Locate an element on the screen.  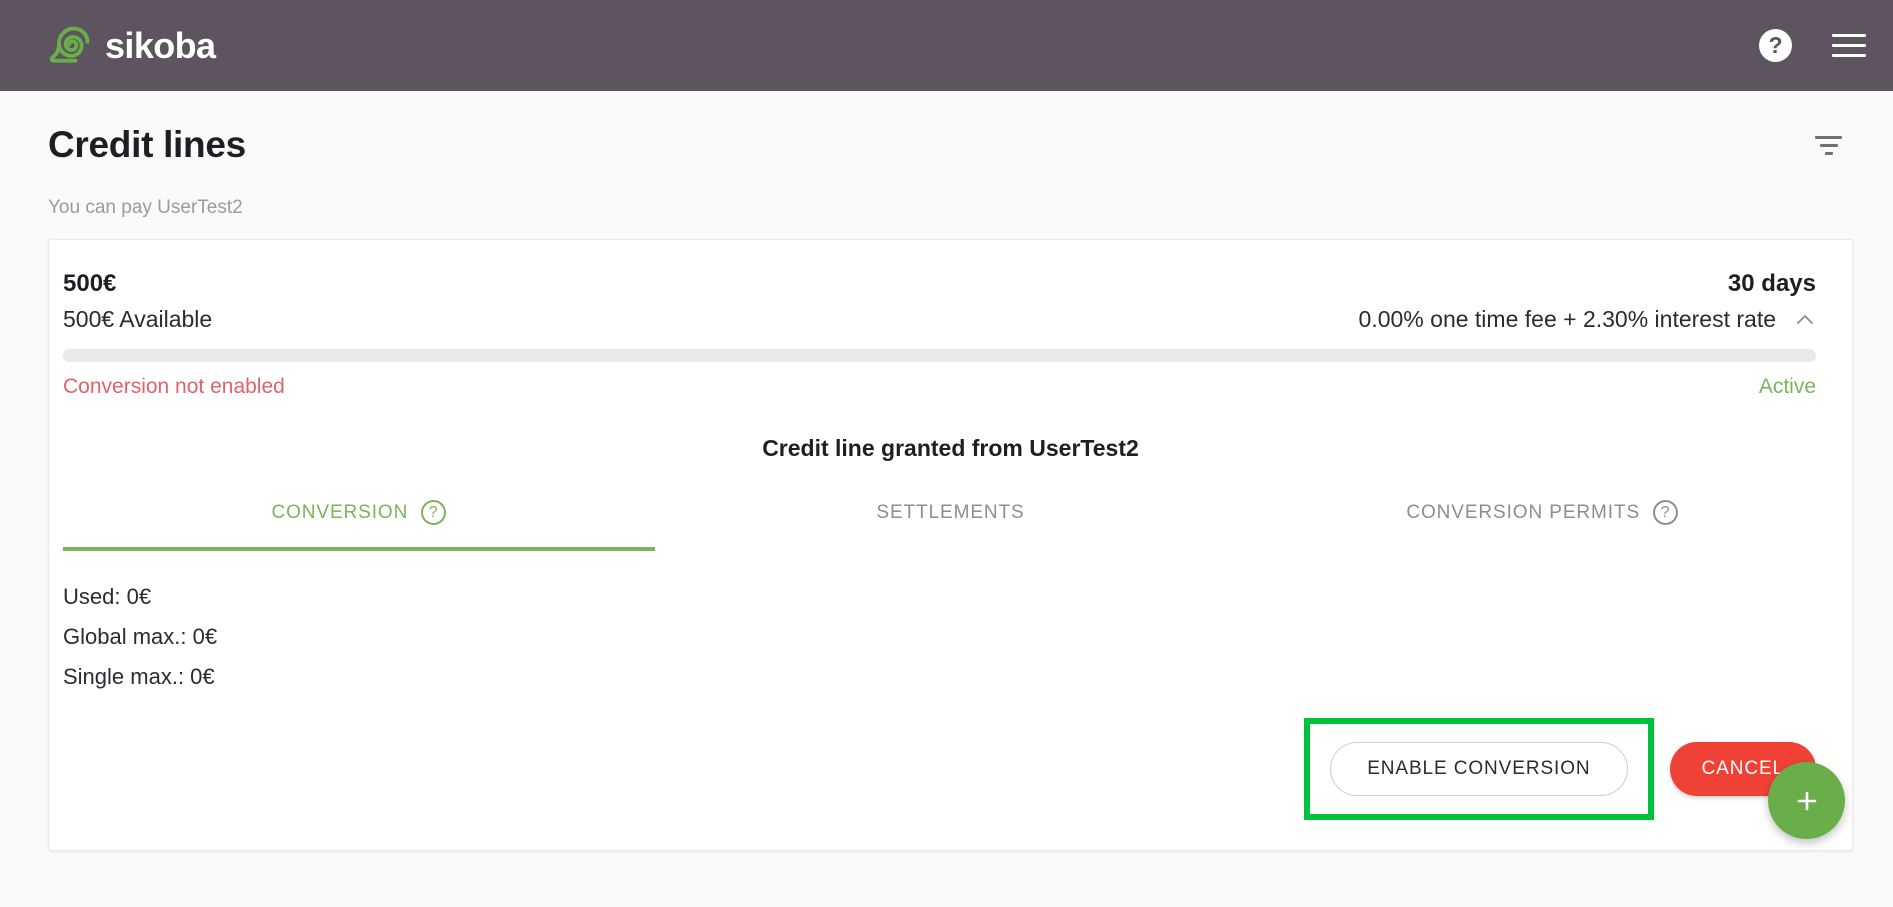
hamburger-menu-icon is located at coordinates (1849, 45).